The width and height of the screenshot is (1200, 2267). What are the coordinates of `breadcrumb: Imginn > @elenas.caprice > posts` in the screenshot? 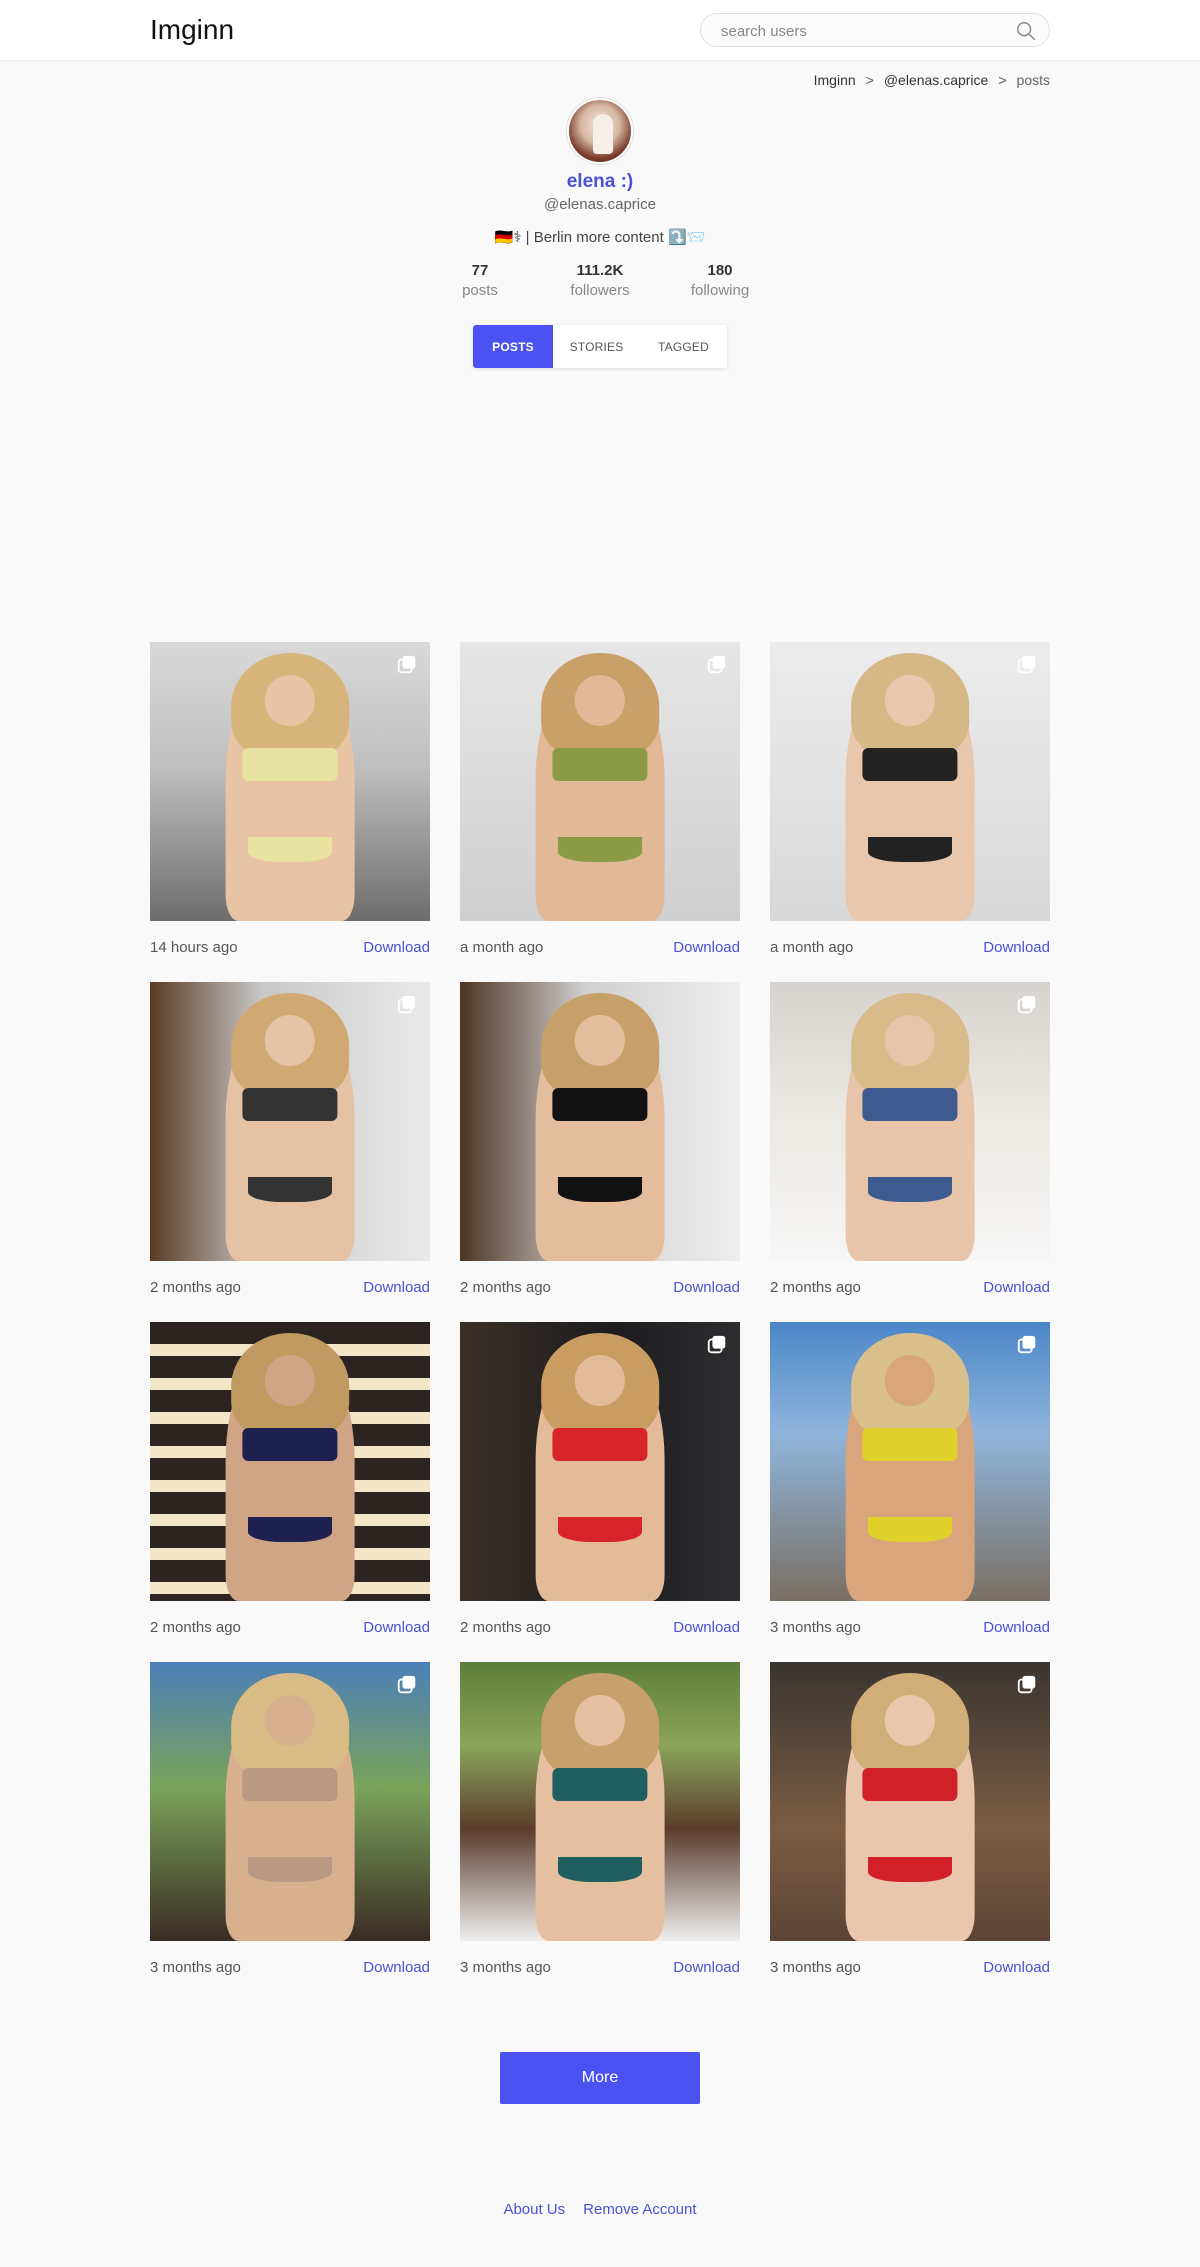 It's located at (932, 80).